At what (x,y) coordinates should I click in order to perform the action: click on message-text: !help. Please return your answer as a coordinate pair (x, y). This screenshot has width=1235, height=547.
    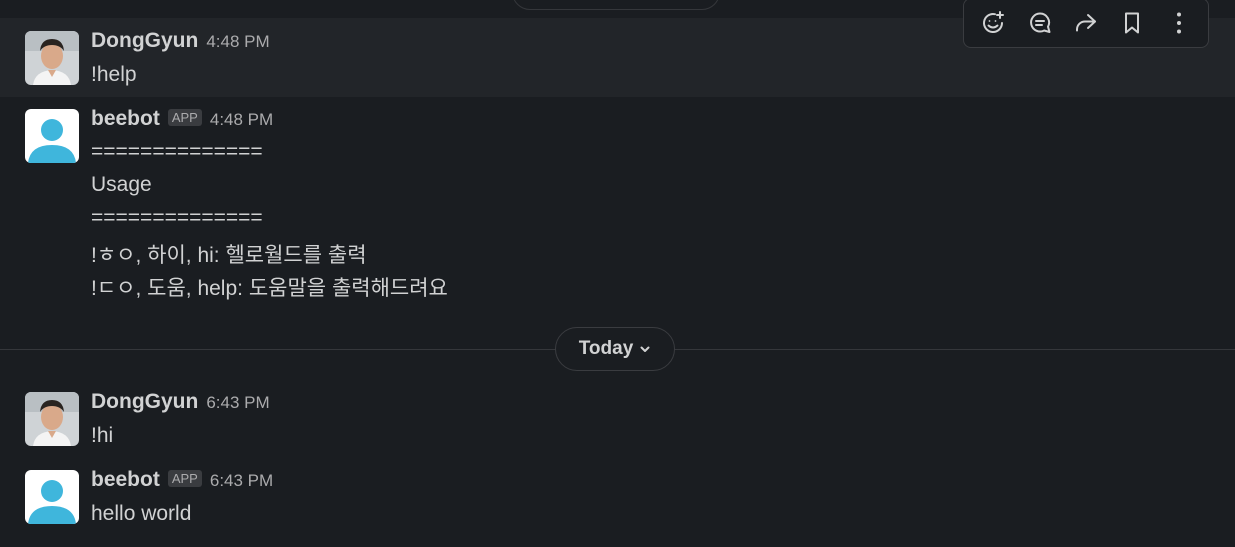
    Looking at the image, I should click on (114, 74).